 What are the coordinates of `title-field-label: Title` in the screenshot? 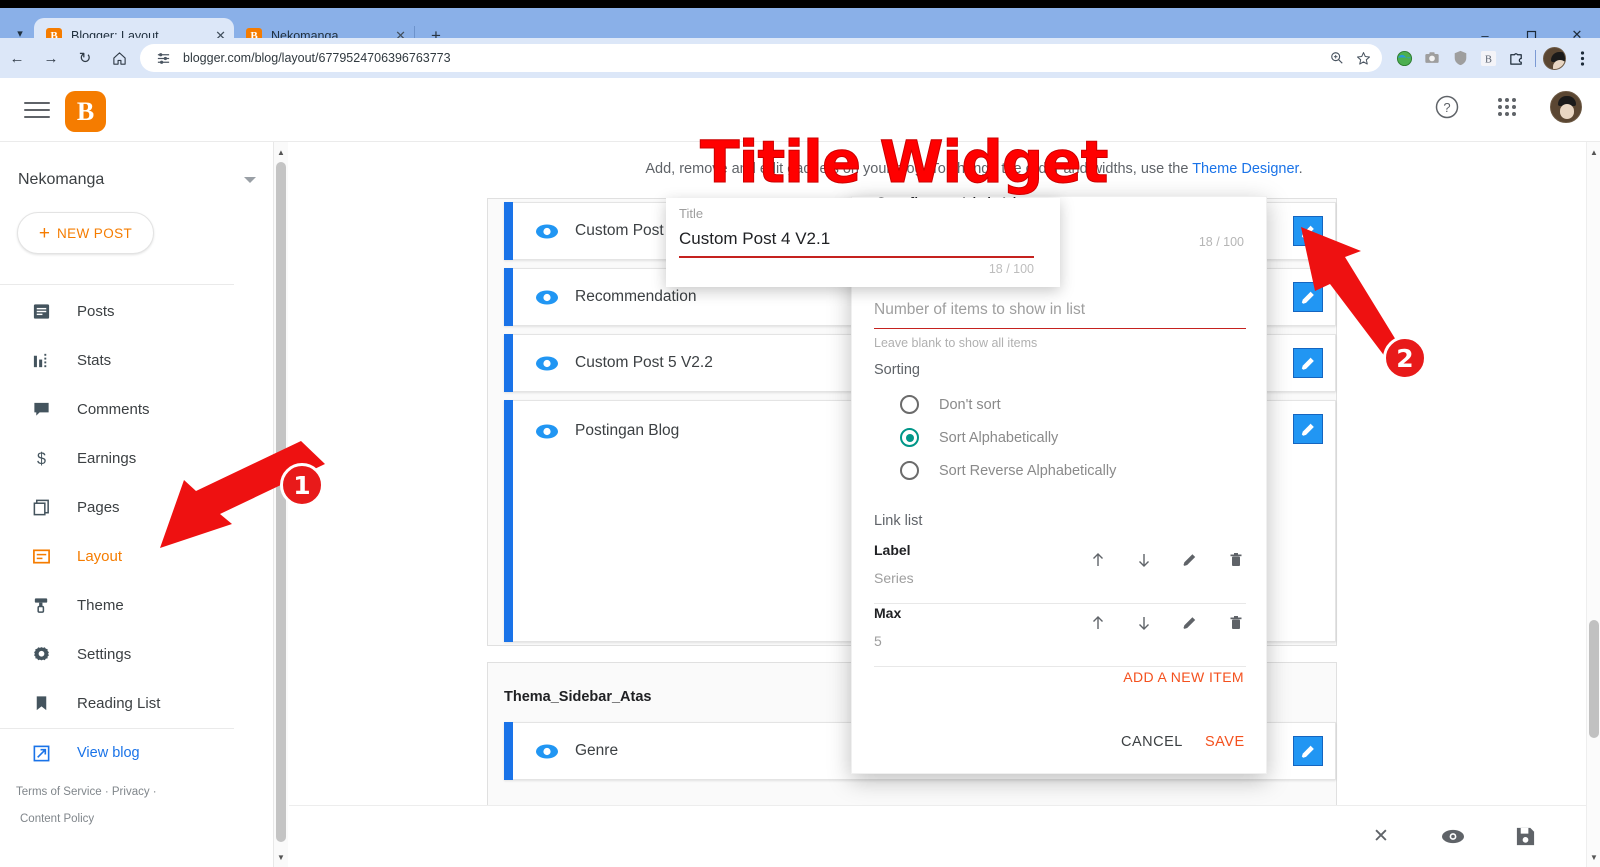 It's located at (691, 213).